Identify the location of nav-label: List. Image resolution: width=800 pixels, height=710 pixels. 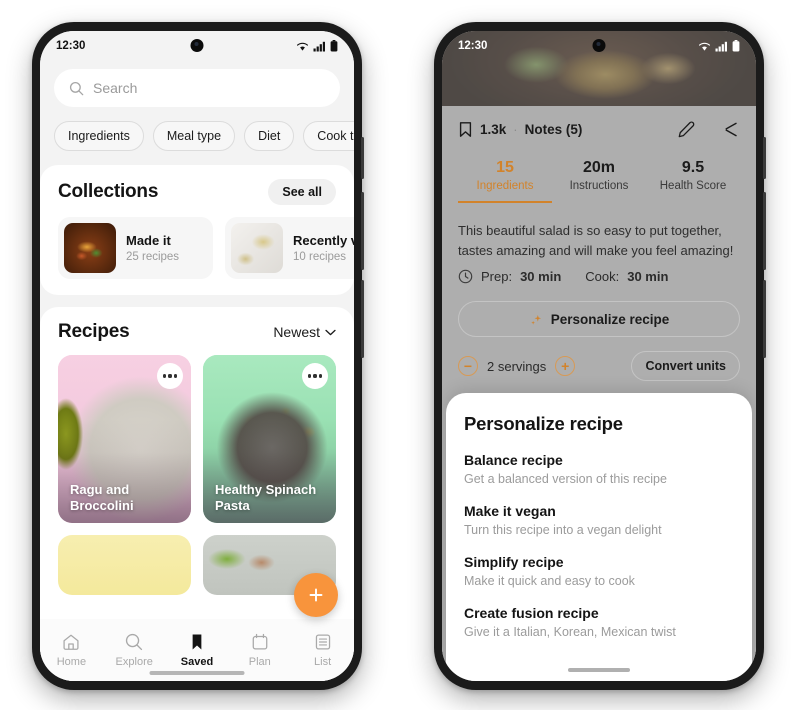
(323, 662).